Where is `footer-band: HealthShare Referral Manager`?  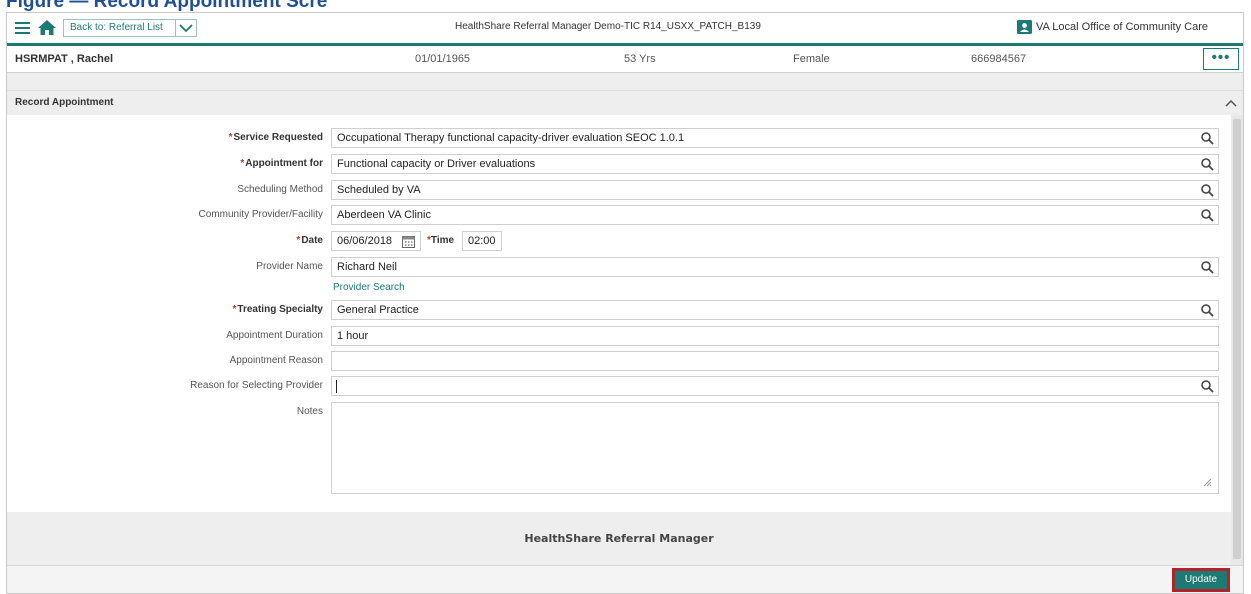
footer-band: HealthShare Referral Manager is located at coordinates (619, 538).